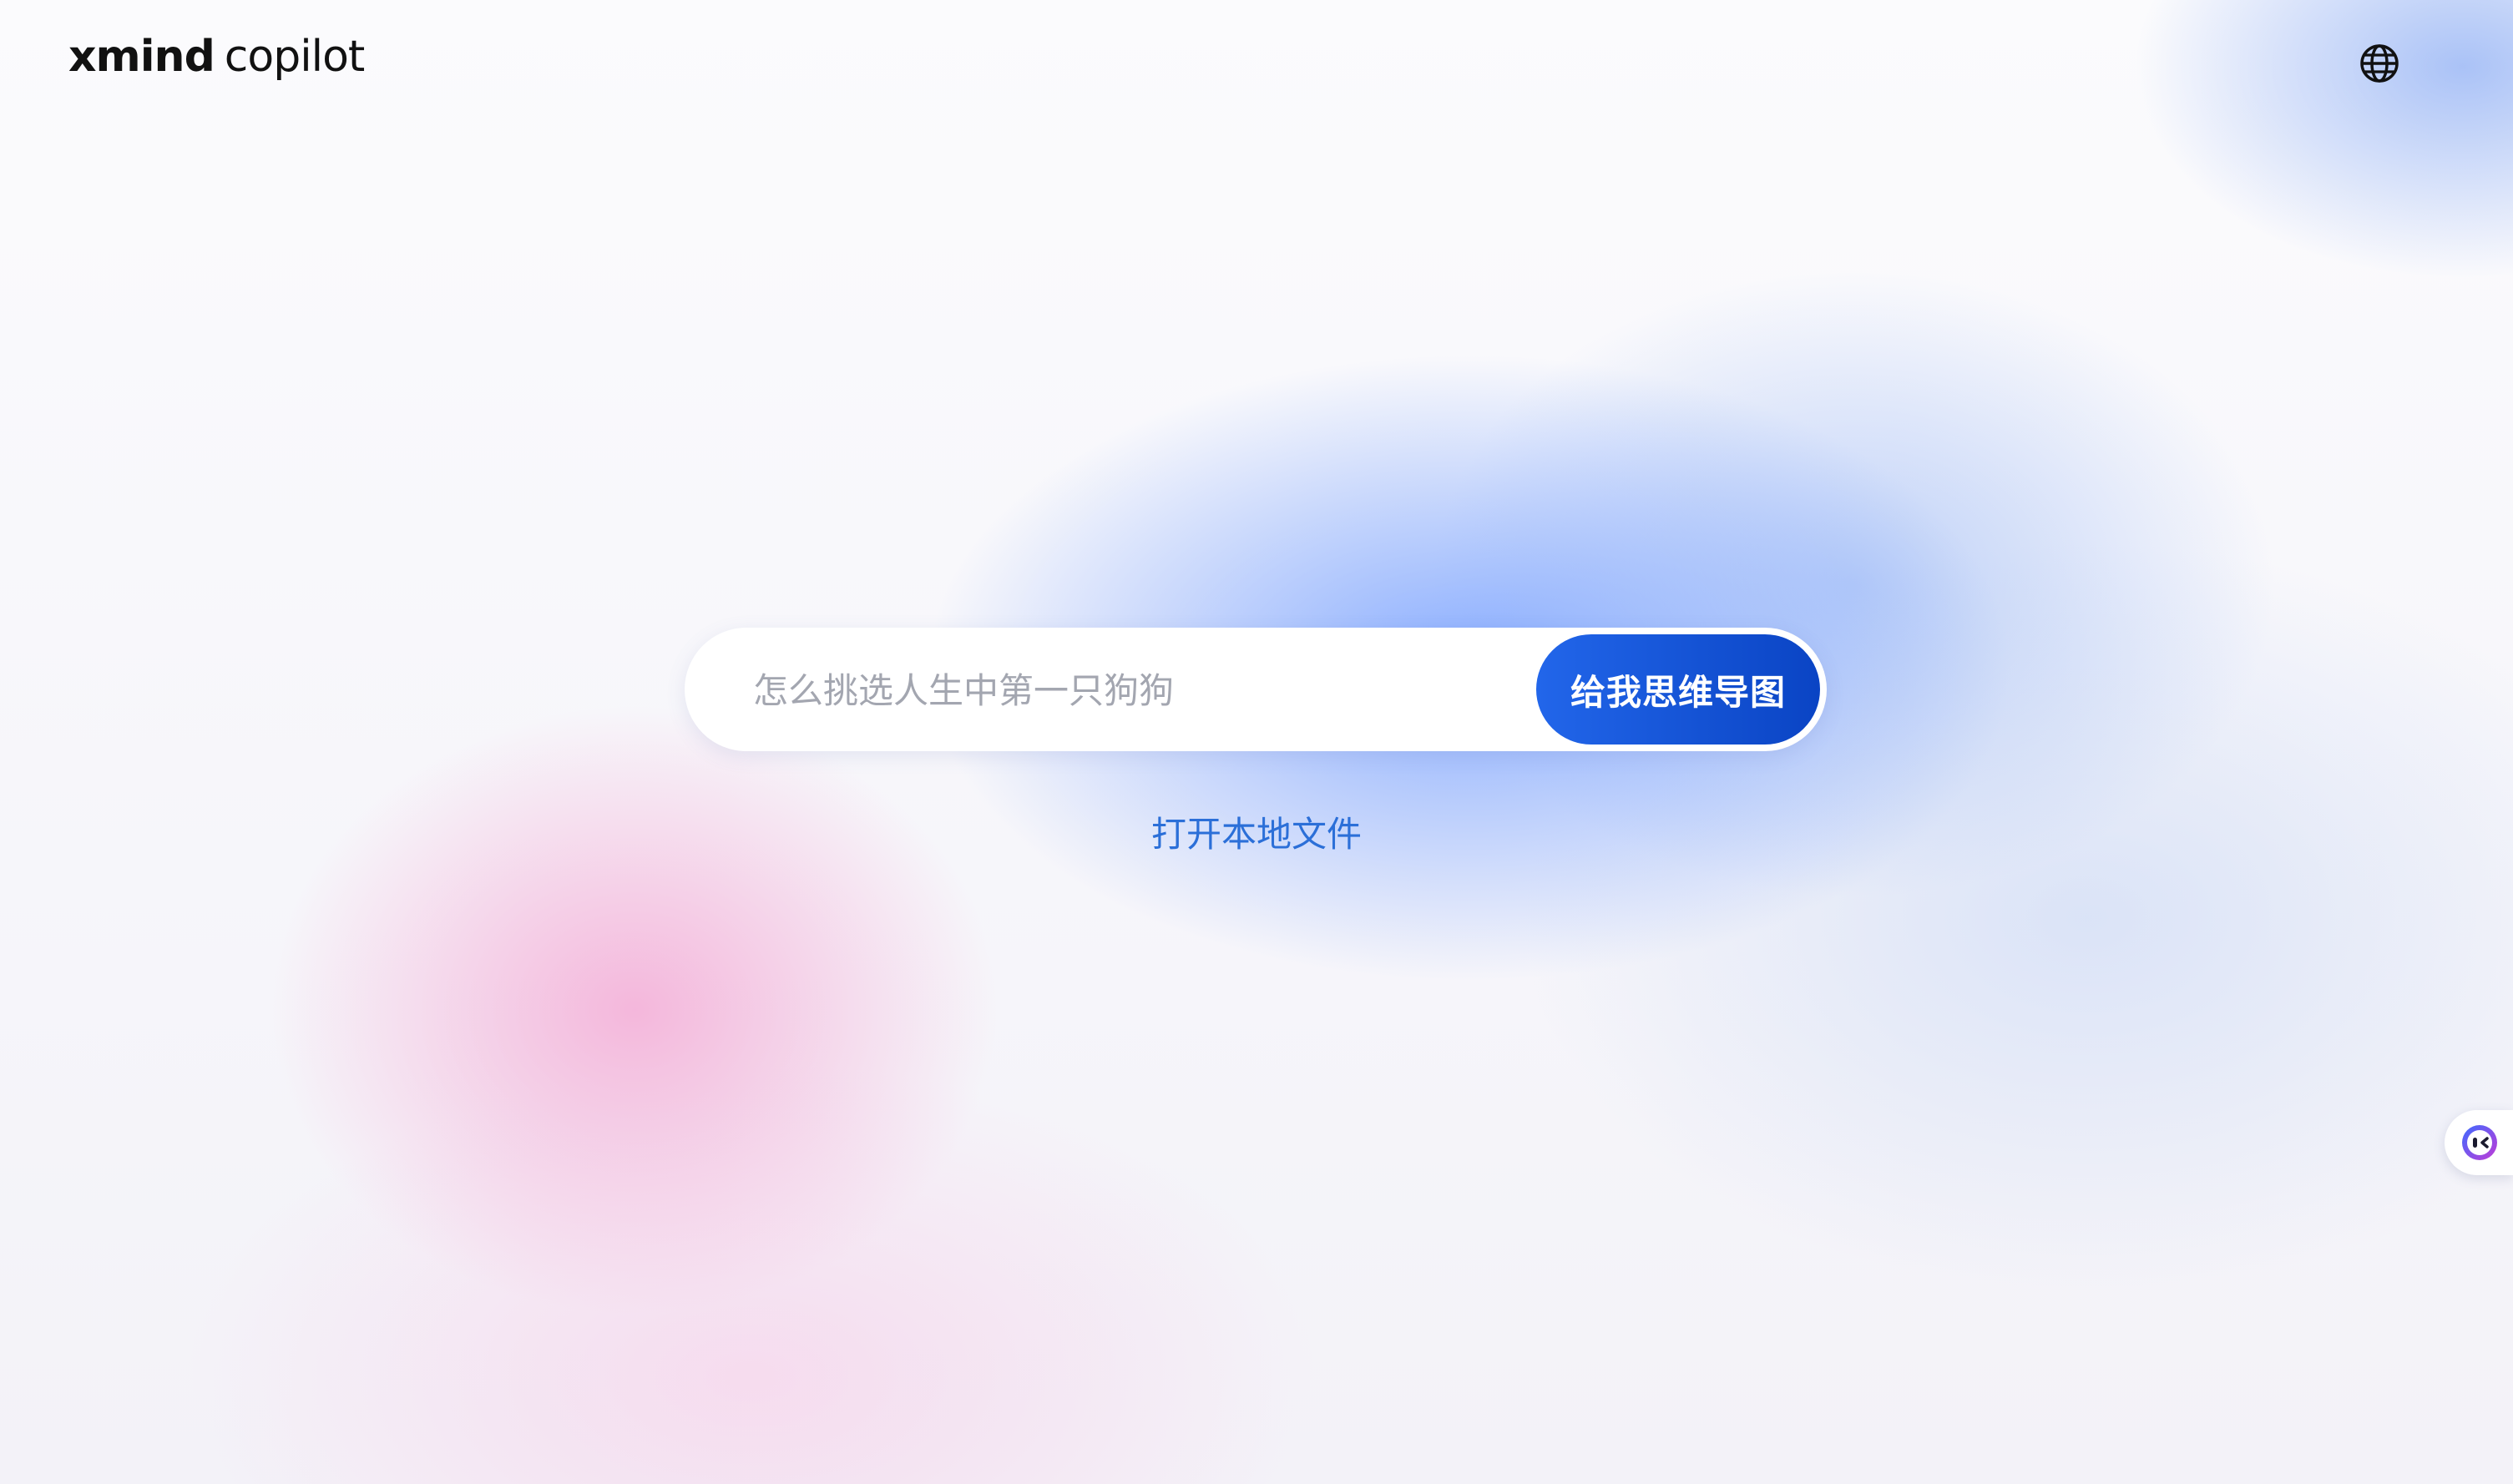 This screenshot has height=1484, width=2513. What do you see at coordinates (217, 57) in the screenshot?
I see `logo: xmind copilot` at bounding box center [217, 57].